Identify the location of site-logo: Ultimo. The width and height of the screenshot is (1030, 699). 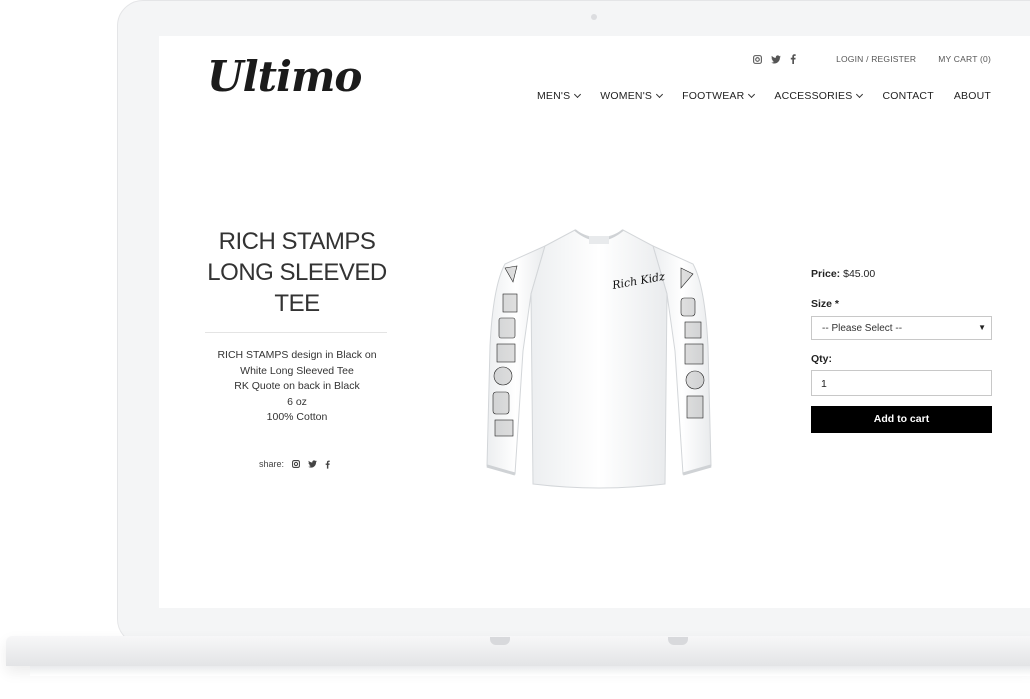
(284, 76).